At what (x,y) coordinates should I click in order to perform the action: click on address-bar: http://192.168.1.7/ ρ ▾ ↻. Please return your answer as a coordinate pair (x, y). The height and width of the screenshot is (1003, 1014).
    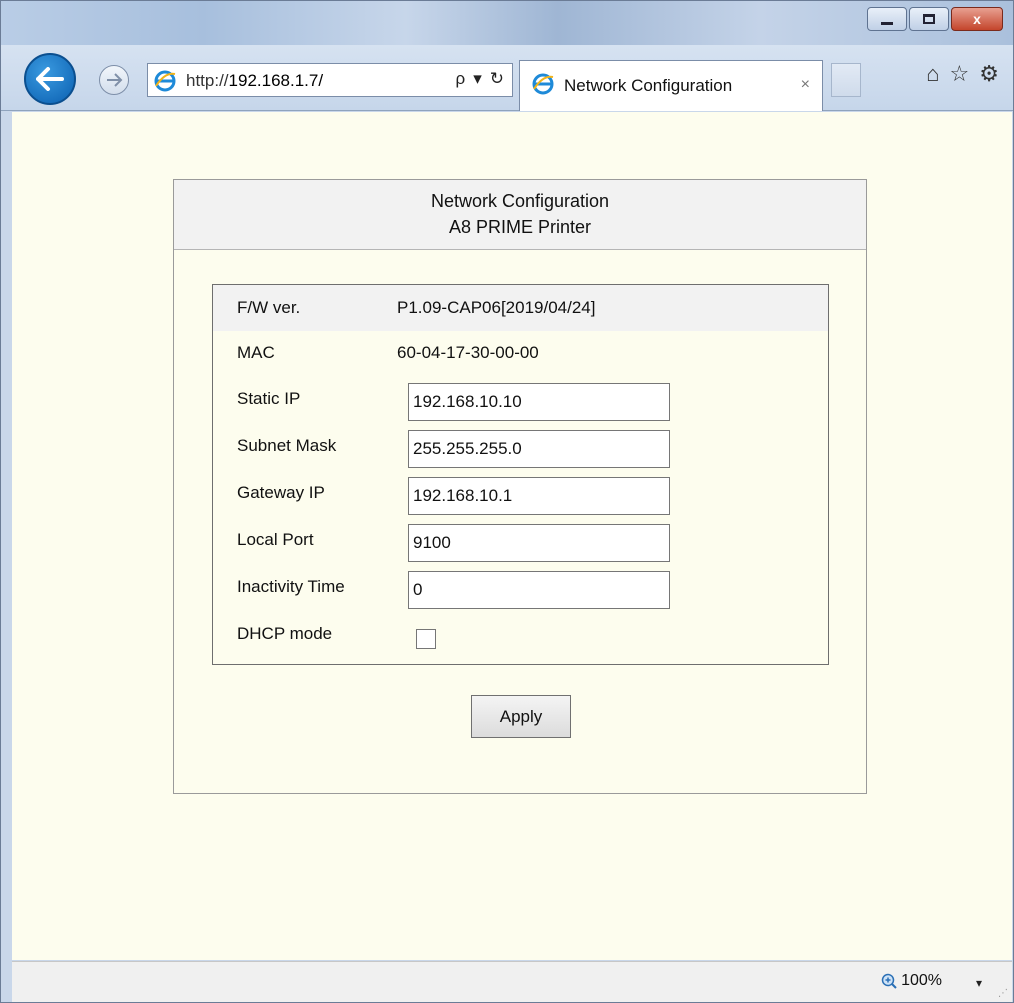
    Looking at the image, I should click on (330, 80).